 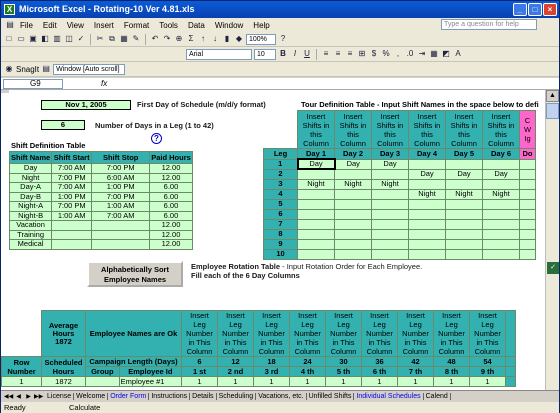 What do you see at coordinates (237, 396) in the screenshot?
I see `sheet-tab: Scheduling` at bounding box center [237, 396].